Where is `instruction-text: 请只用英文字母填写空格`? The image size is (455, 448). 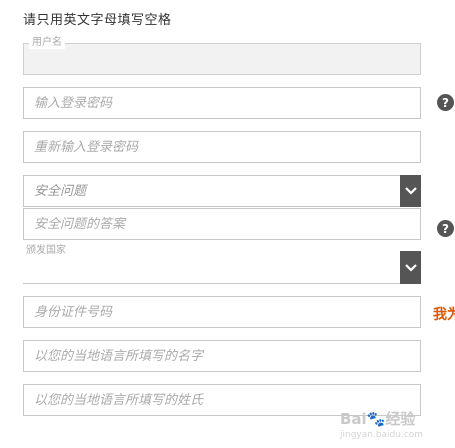
instruction-text: 请只用英文字母填写空格 is located at coordinates (97, 20).